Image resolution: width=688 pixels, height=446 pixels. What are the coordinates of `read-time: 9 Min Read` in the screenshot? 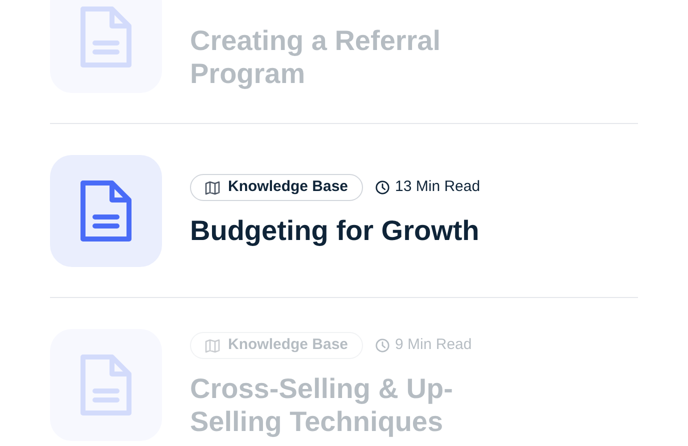 It's located at (433, 345).